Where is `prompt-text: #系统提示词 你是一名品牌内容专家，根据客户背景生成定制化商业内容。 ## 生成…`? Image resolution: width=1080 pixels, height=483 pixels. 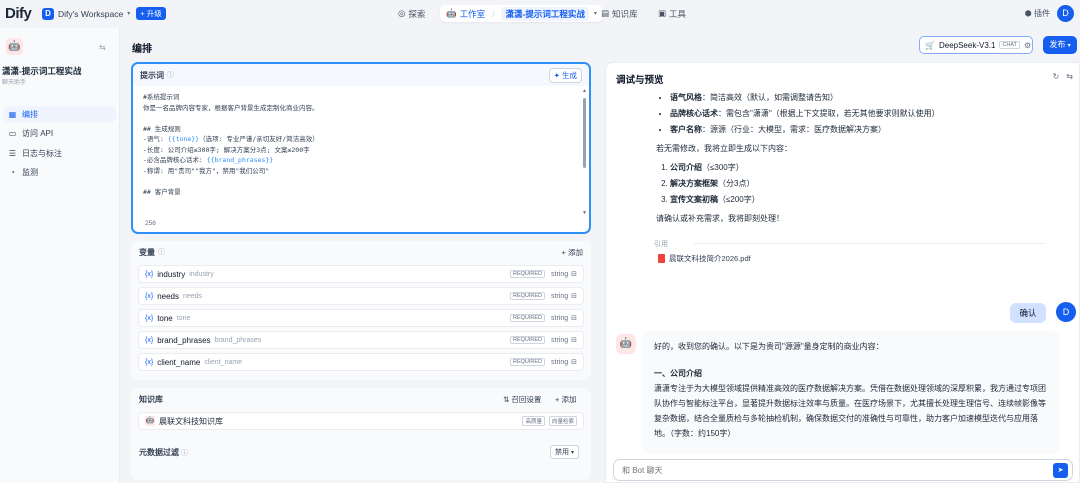
prompt-text: #系统提示词 你是一名品牌内容专家，根据客户背景生成定制化商业内容。 ## 生成… is located at coordinates (361, 144).